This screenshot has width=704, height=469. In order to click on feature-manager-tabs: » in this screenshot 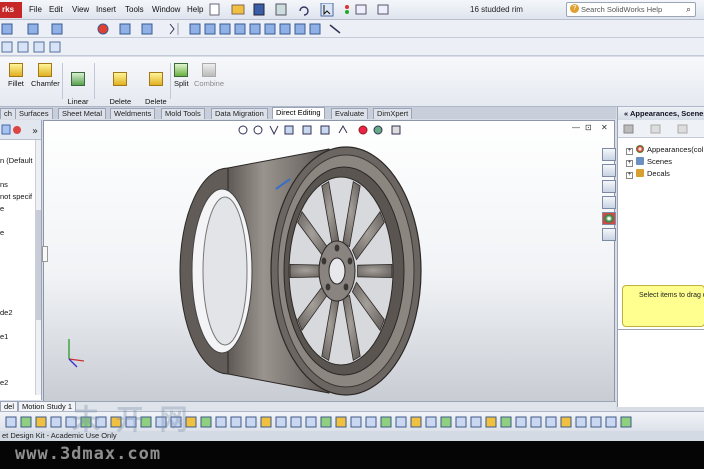, I will do `click(20, 130)`.